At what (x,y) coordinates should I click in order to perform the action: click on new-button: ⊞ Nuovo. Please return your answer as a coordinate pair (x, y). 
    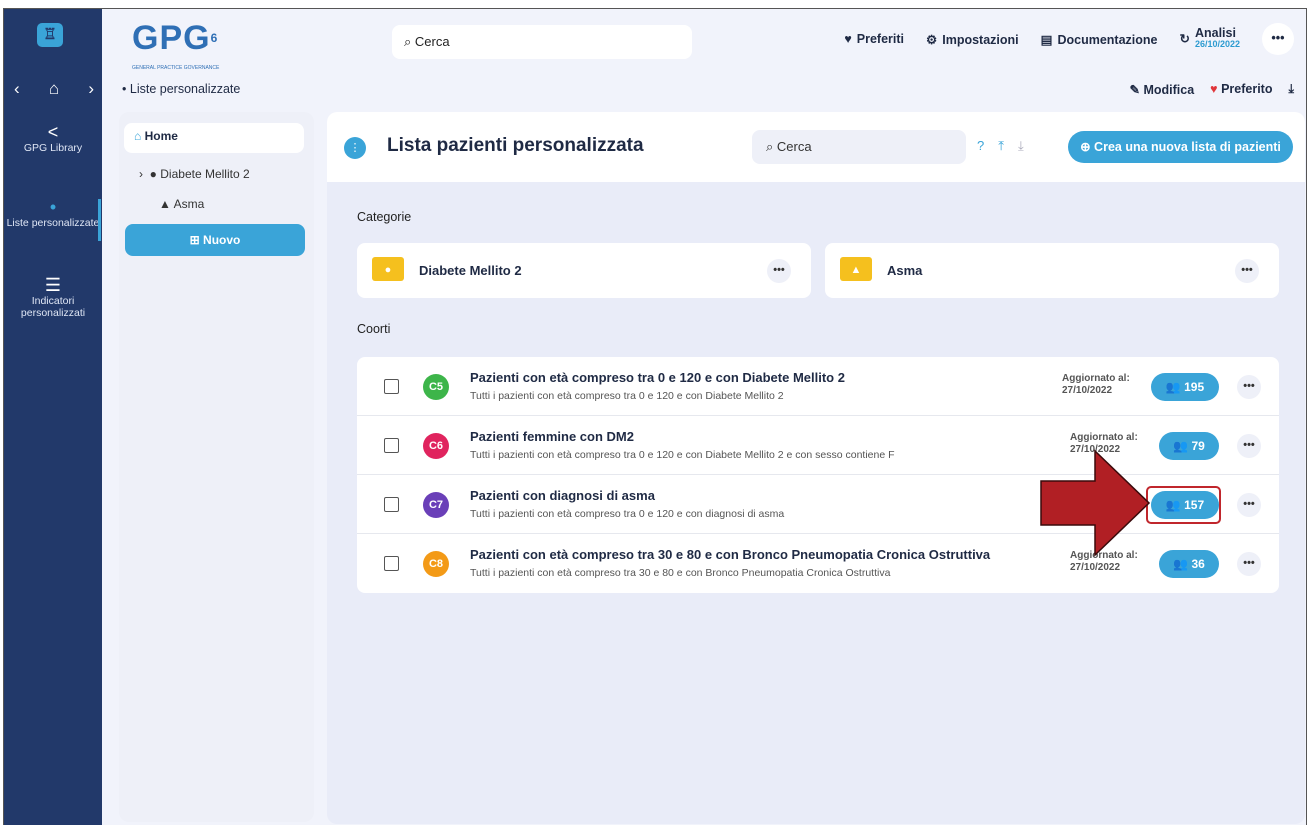
    Looking at the image, I should click on (215, 240).